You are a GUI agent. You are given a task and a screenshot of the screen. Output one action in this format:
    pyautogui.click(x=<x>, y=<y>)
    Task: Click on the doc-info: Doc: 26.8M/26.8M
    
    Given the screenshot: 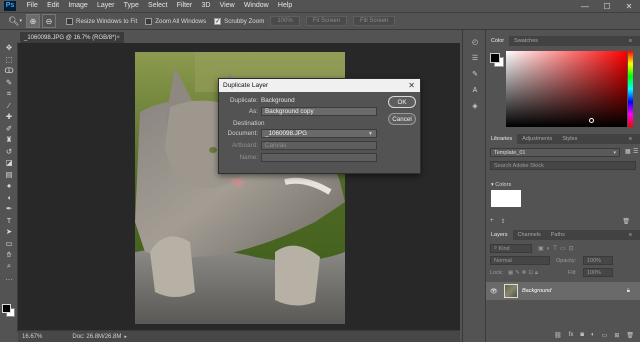 What is the action you would take?
    pyautogui.click(x=96, y=337)
    